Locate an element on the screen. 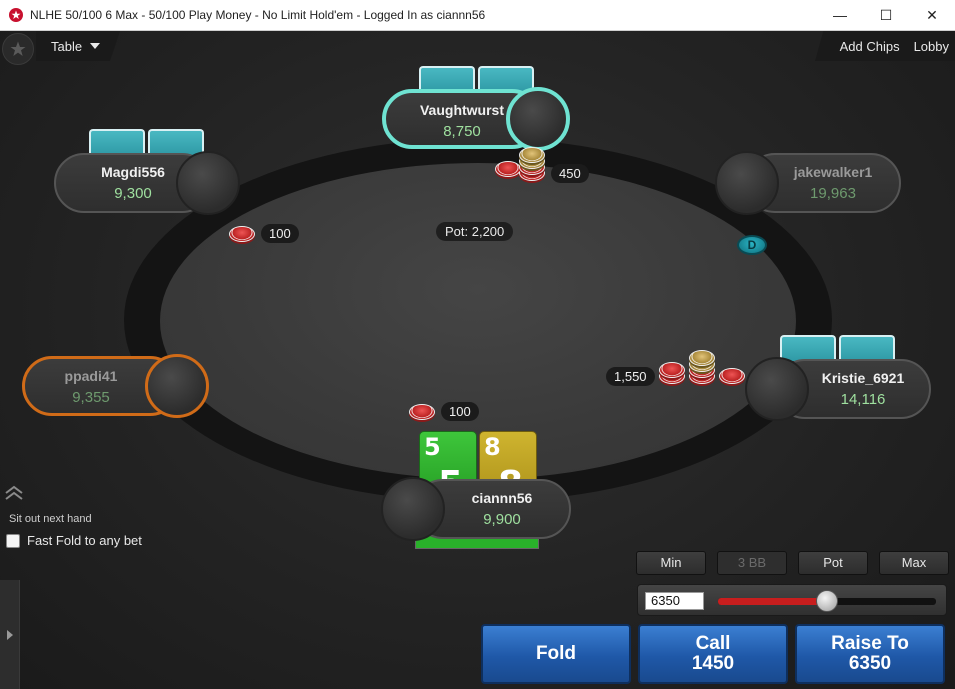  dealer-button: D is located at coordinates (752, 245).